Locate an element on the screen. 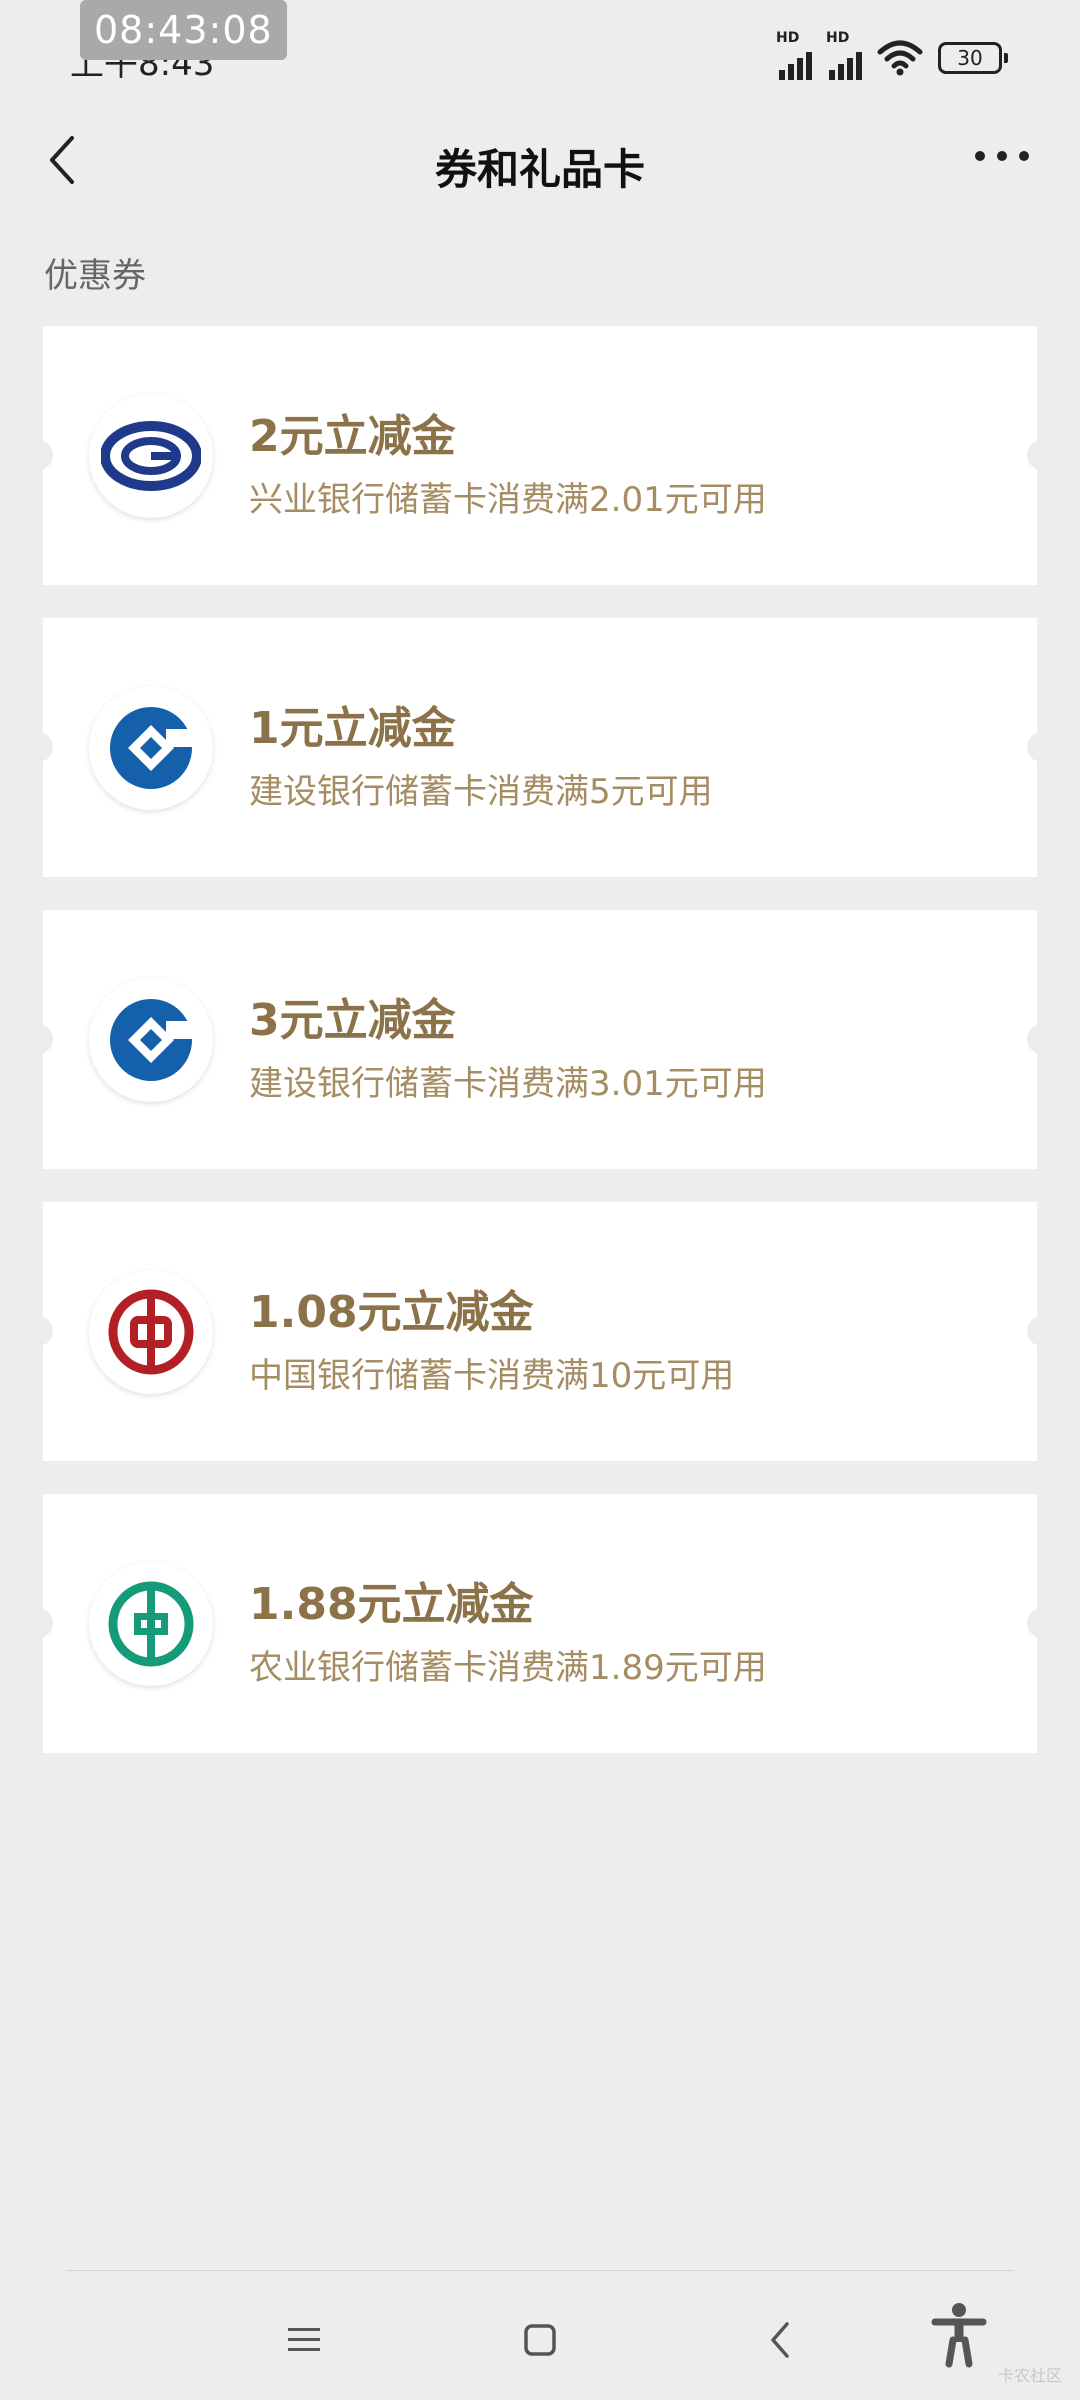 This screenshot has width=1080, height=2400. coupon-card: 2元立减金 兴业银行储蓄卡消费满2.01元可用 is located at coordinates (540, 455).